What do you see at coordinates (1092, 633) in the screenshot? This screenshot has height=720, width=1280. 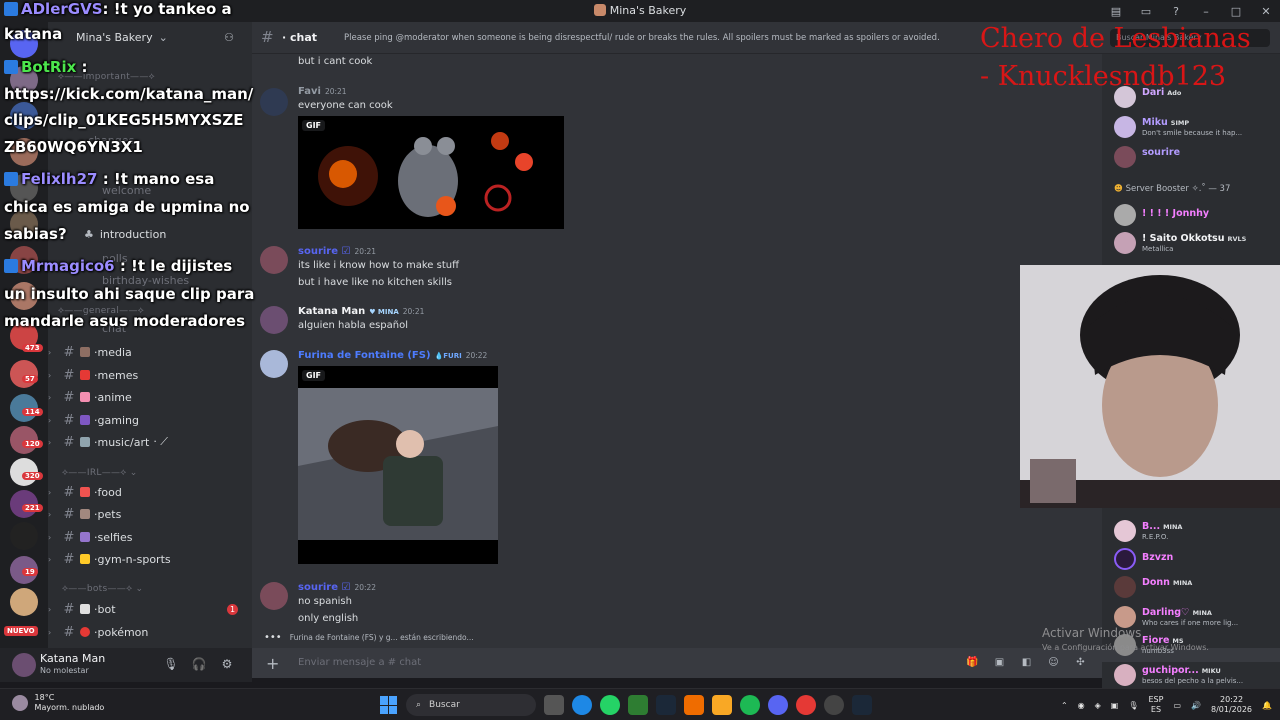 I see `activate-windows-title: Activar Windows` at bounding box center [1092, 633].